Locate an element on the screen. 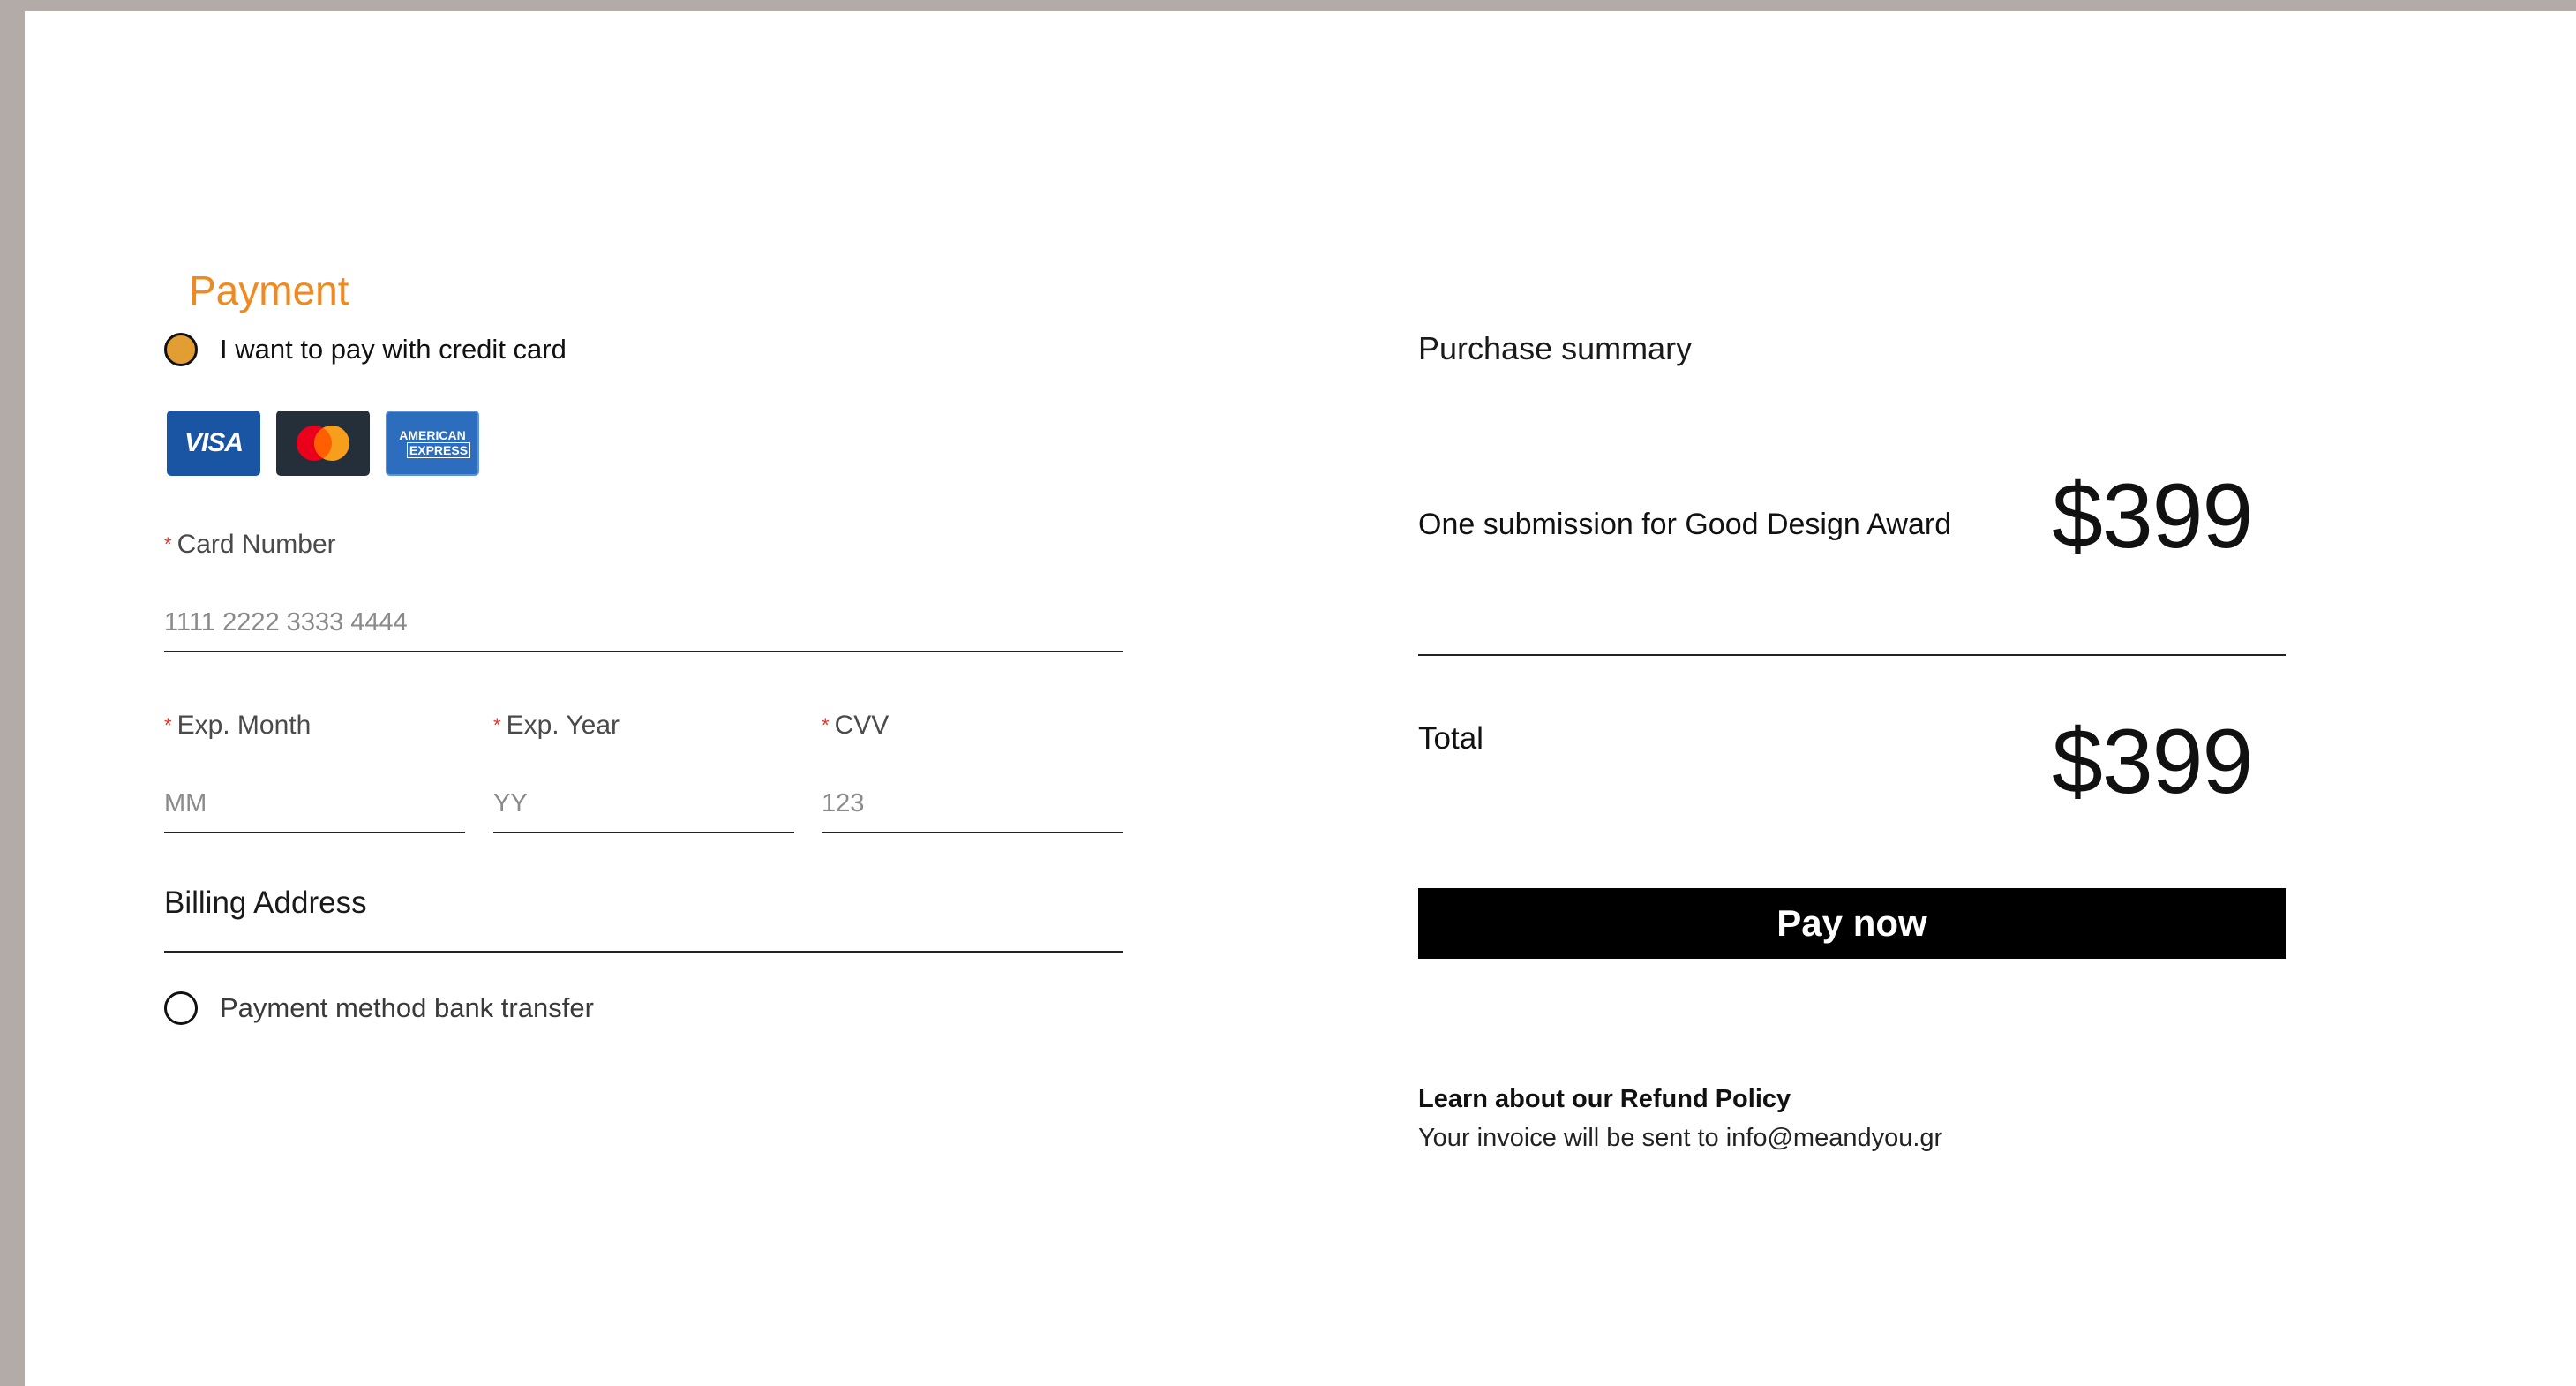  pay-now-button: Pay now is located at coordinates (1852, 924).